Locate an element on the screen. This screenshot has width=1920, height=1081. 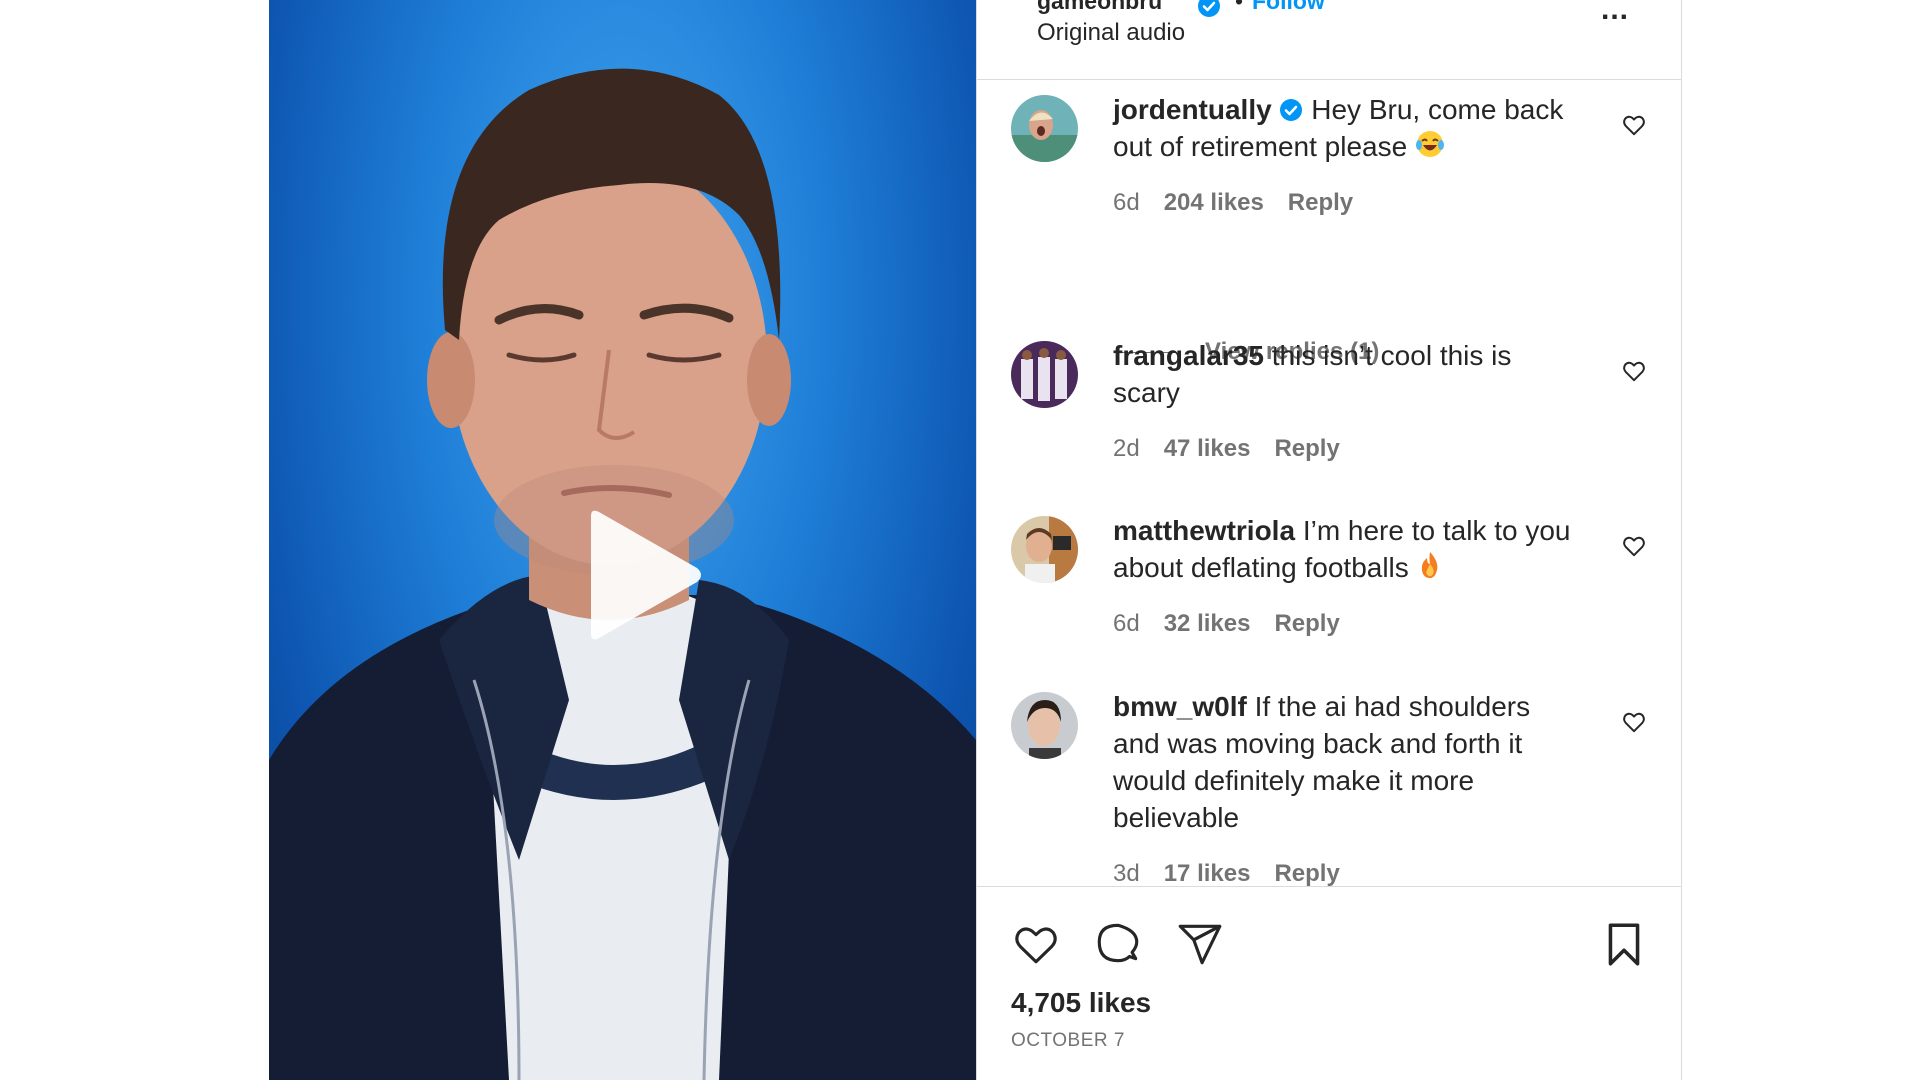
like-button is located at coordinates (1036, 944).